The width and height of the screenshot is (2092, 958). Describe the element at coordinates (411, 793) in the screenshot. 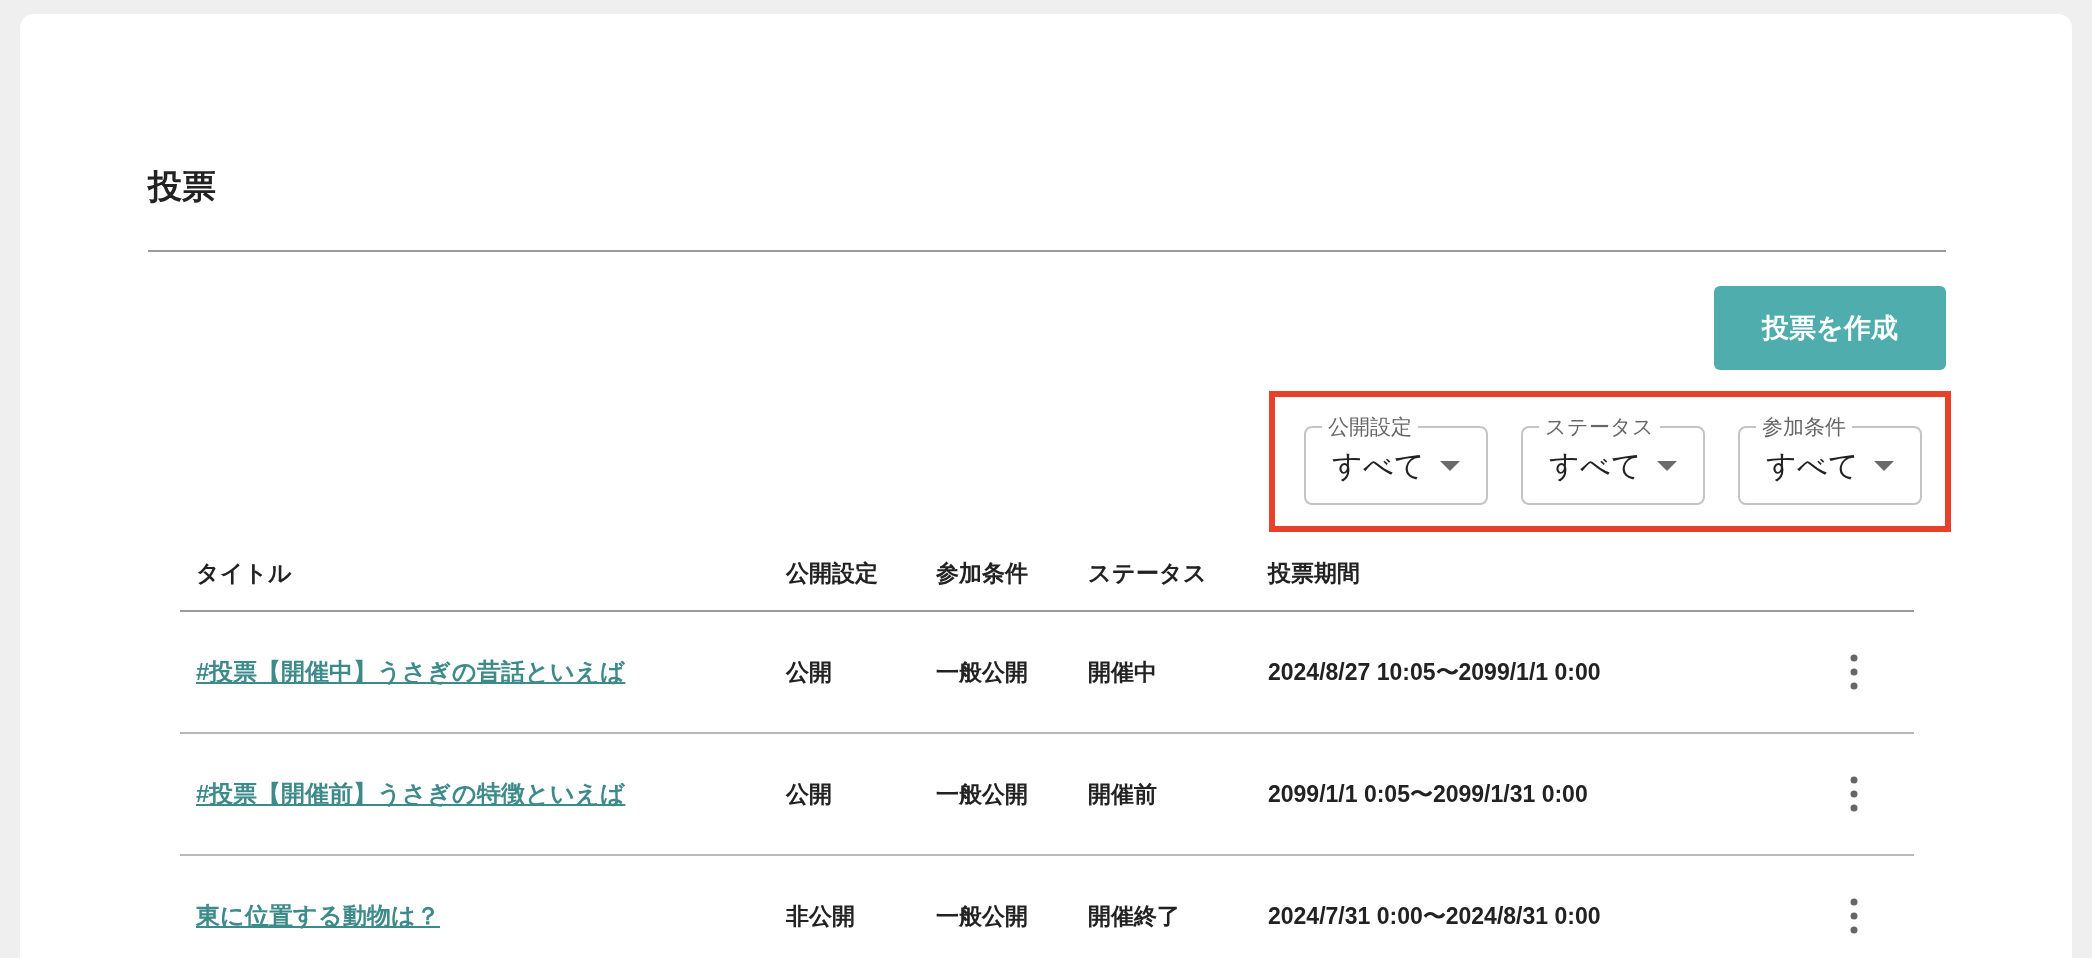

I see `vote-title-link: #投票【開催前】うさぎの特徴といえば` at that location.